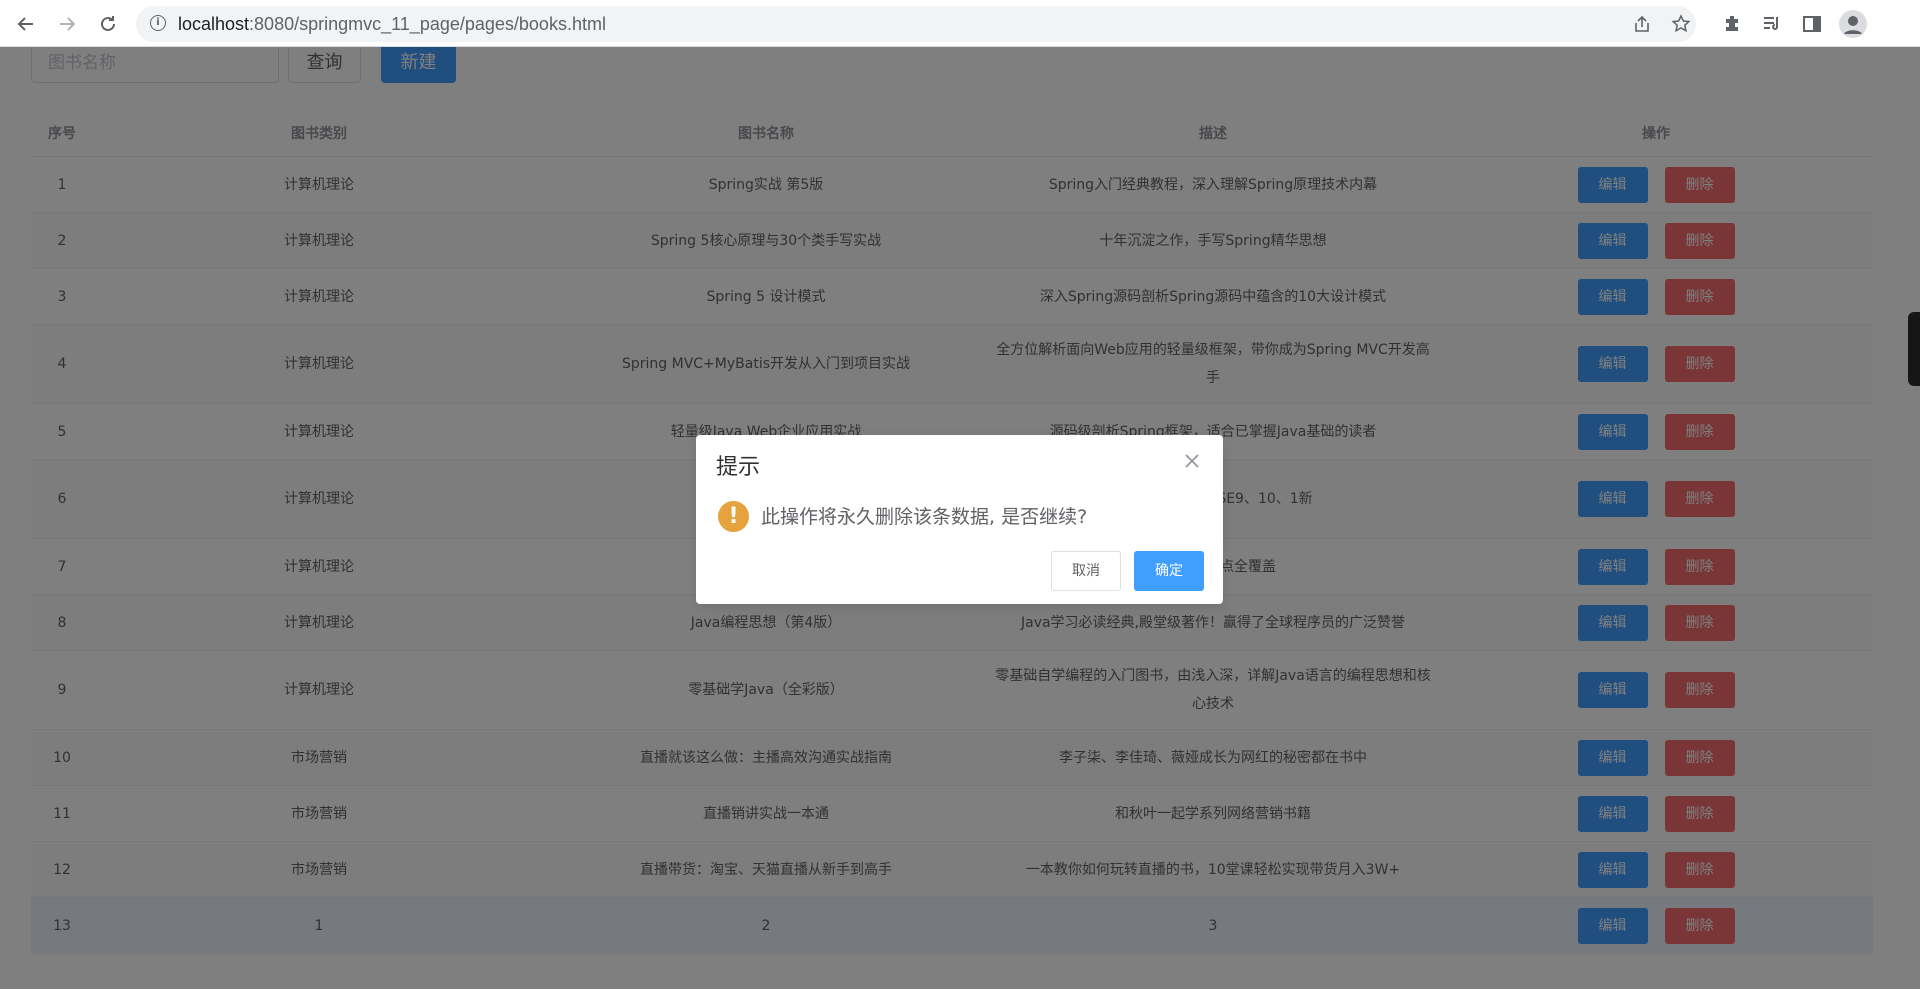  Describe the element at coordinates (1642, 24) in the screenshot. I see `share-icon` at that location.